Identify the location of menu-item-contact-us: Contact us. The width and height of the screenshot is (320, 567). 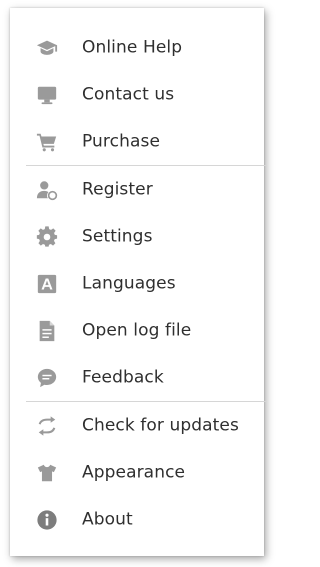
(137, 94).